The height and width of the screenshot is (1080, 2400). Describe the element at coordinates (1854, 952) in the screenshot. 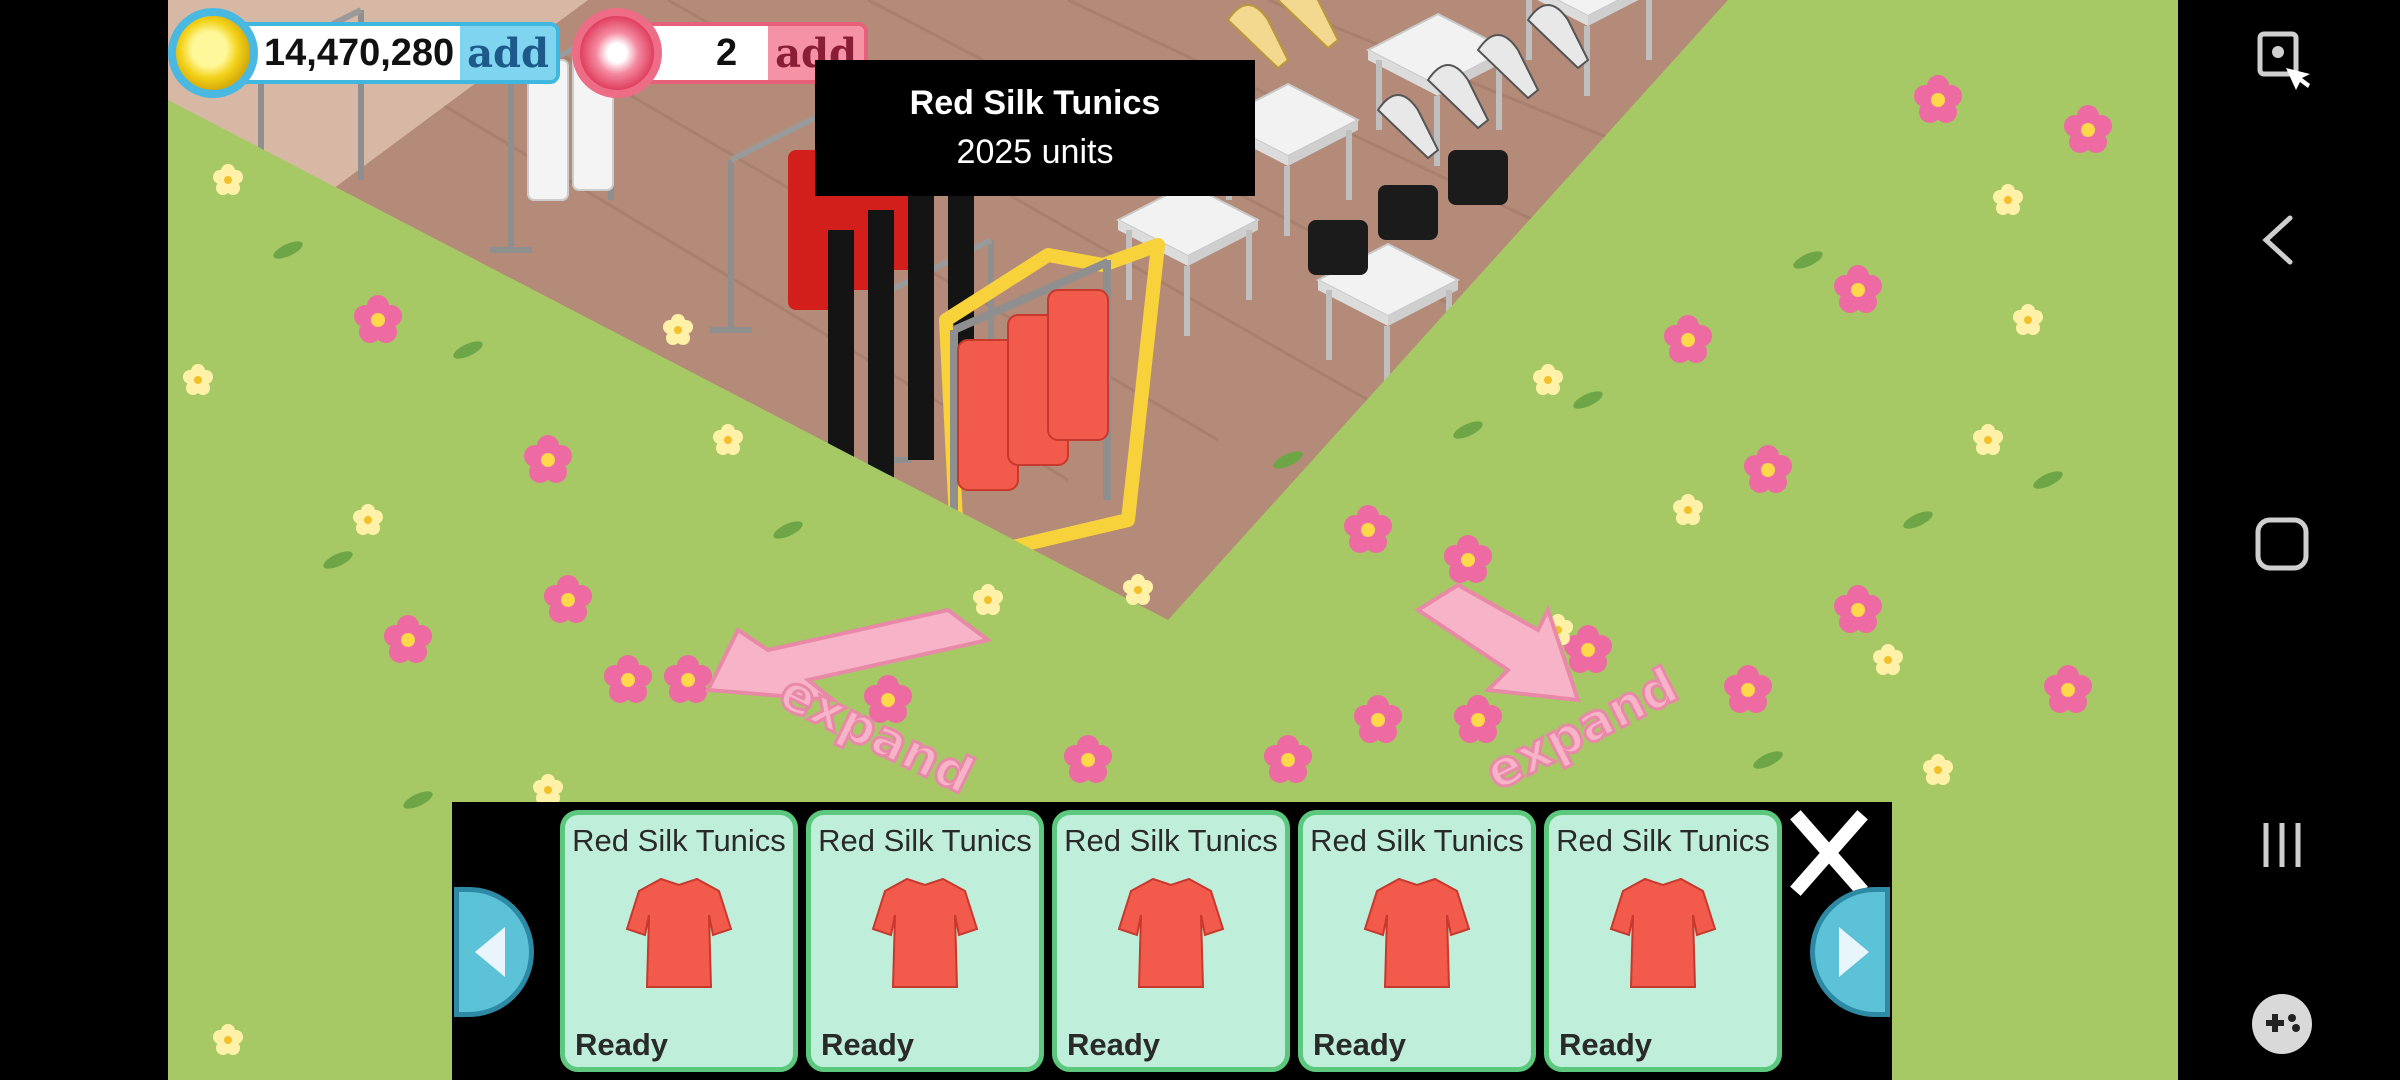

I see `arrow-right-icon` at that location.